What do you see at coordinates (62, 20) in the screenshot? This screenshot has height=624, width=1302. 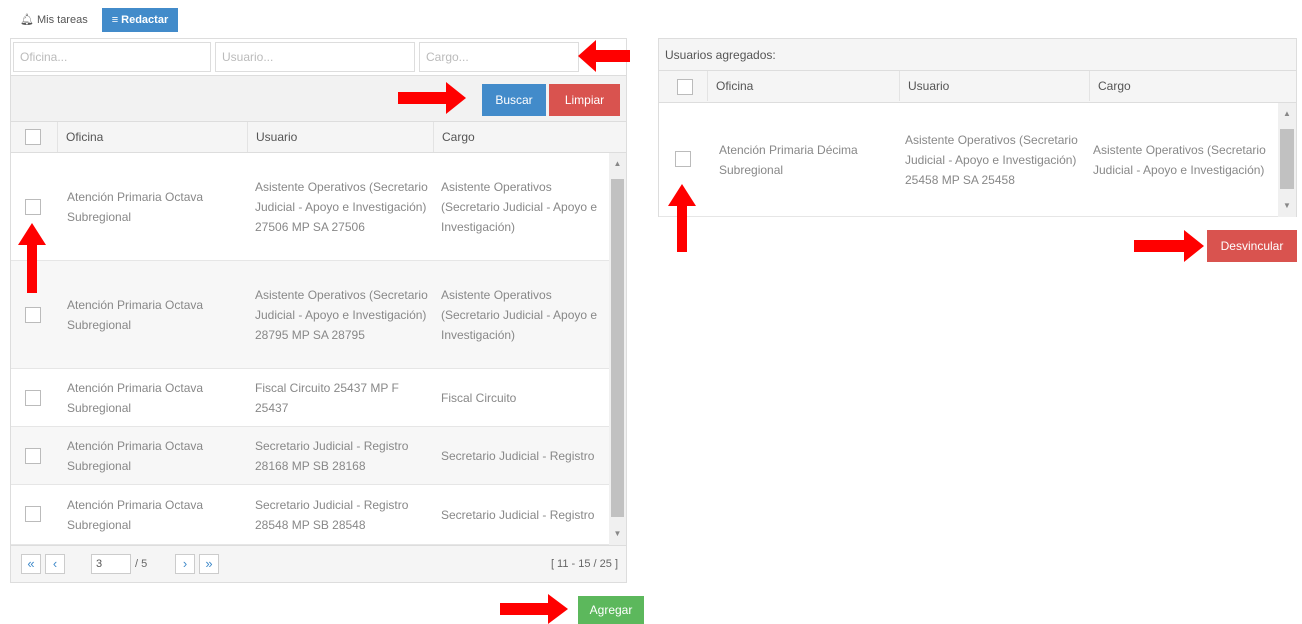 I see `tab-label: Mis tareas` at bounding box center [62, 20].